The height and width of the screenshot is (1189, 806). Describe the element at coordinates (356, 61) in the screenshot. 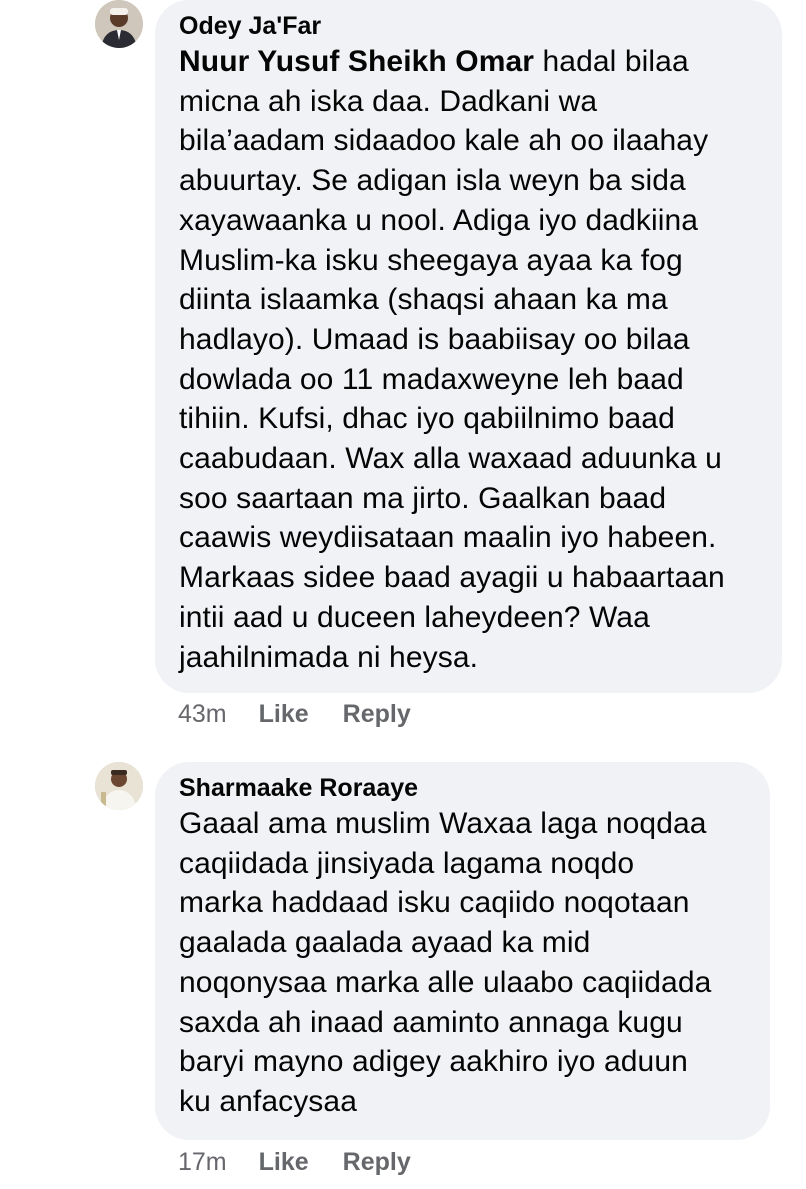

I see `mention-link: Nuur Yusuf Sheikh Omar` at that location.